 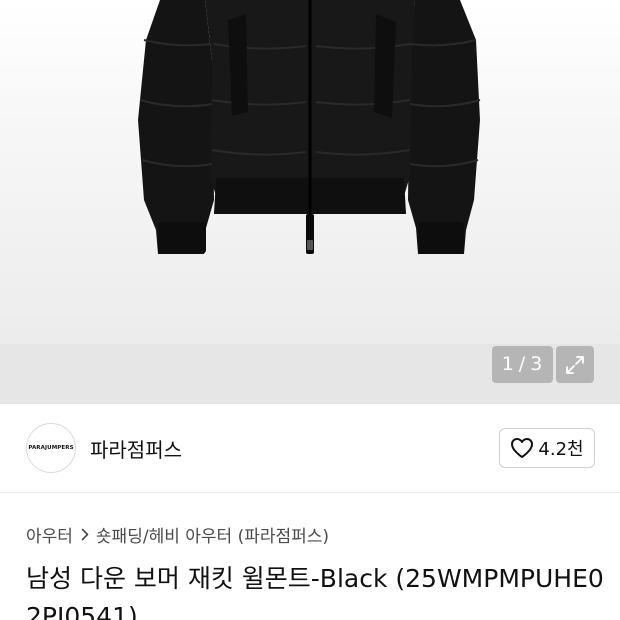 I want to click on category-breadcrumb: 아우터 숏패딩/헤비 아우터 (파라점퍼스), so click(x=177, y=534).